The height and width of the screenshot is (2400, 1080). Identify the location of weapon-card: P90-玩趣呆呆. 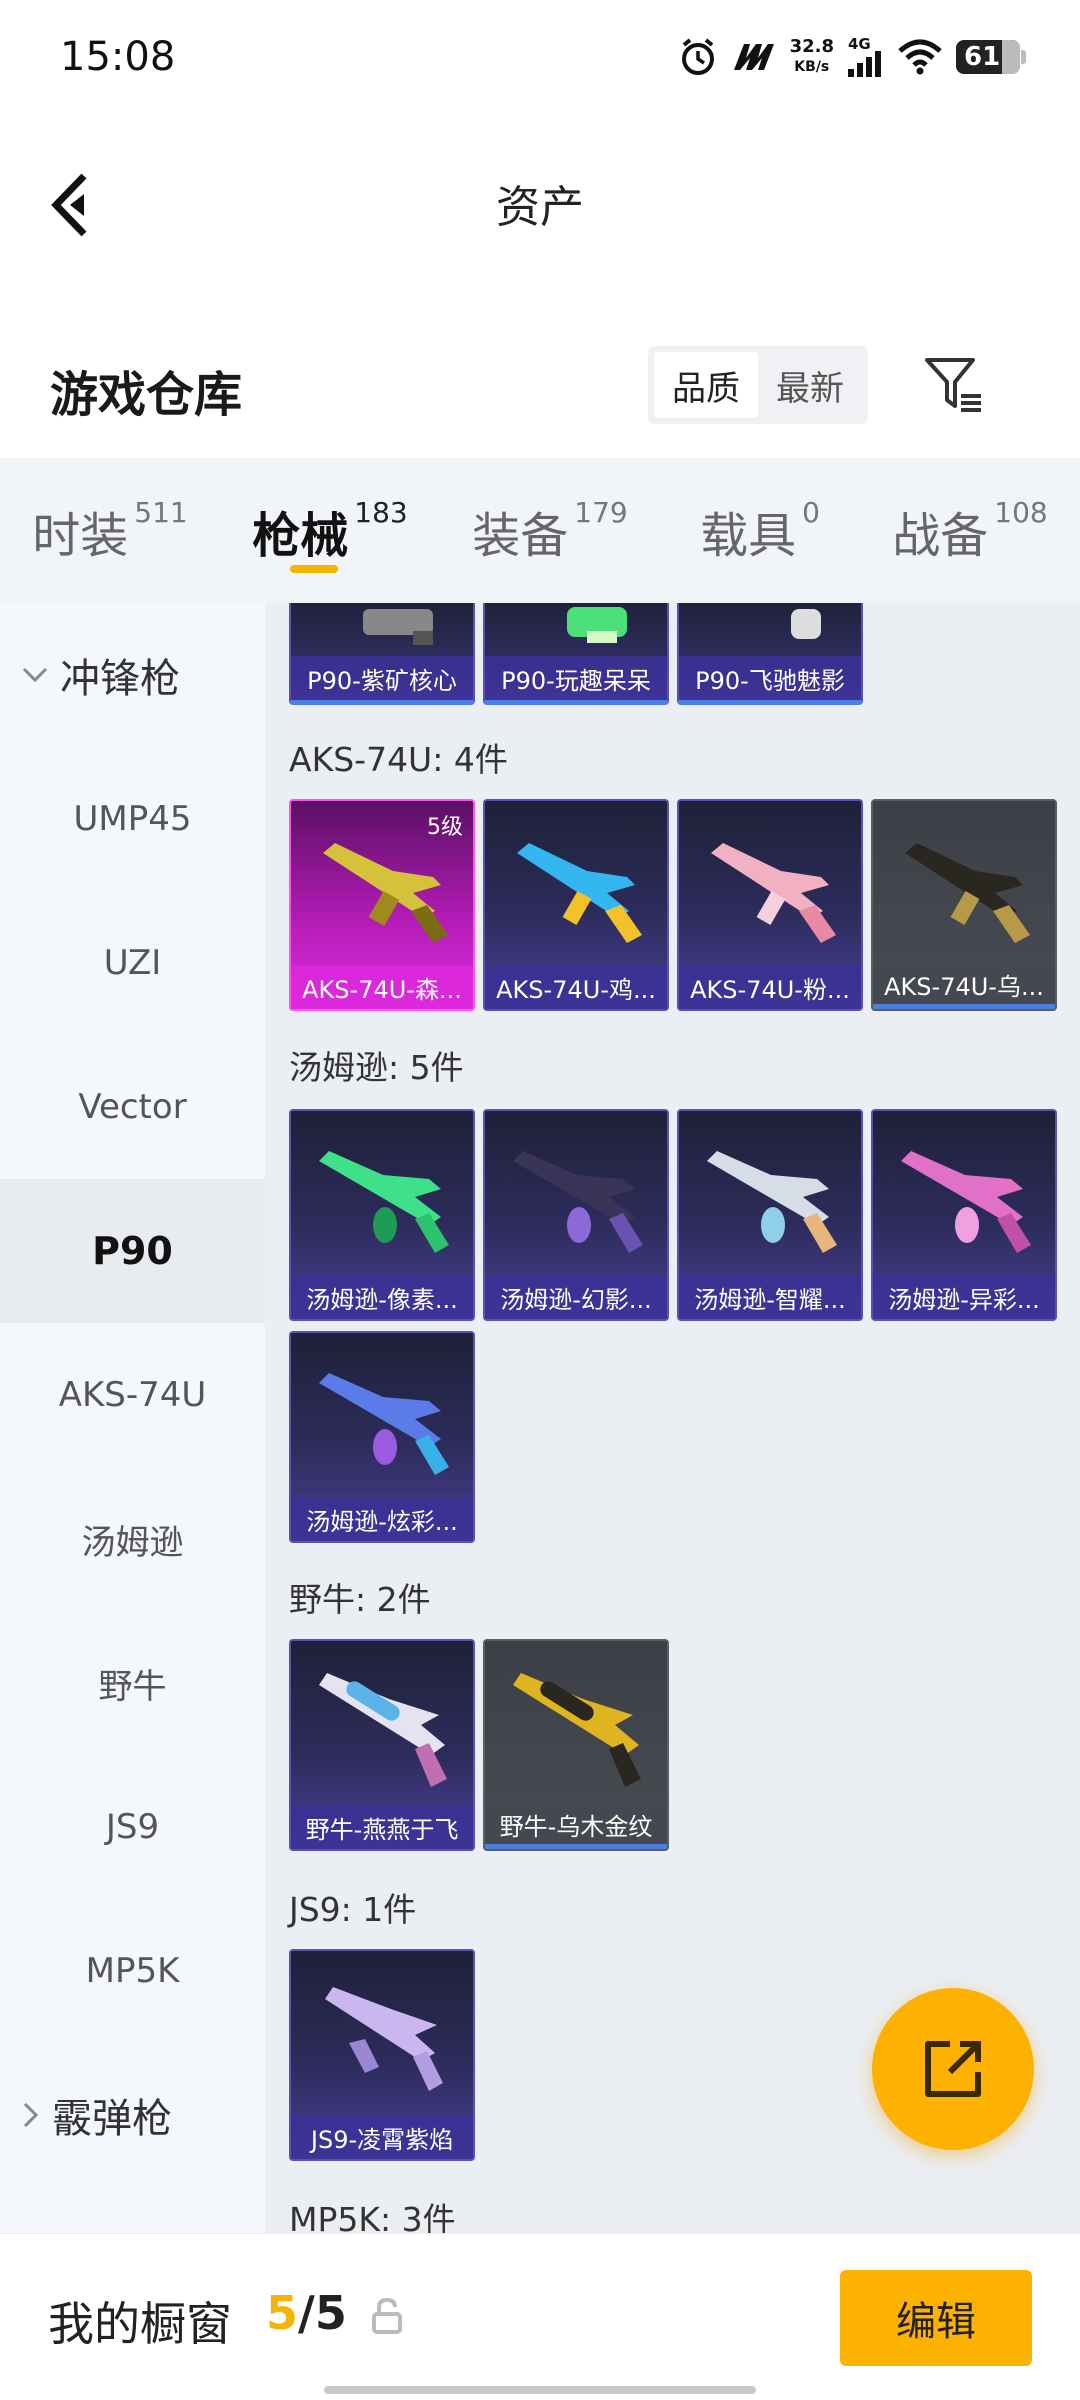
(576, 654).